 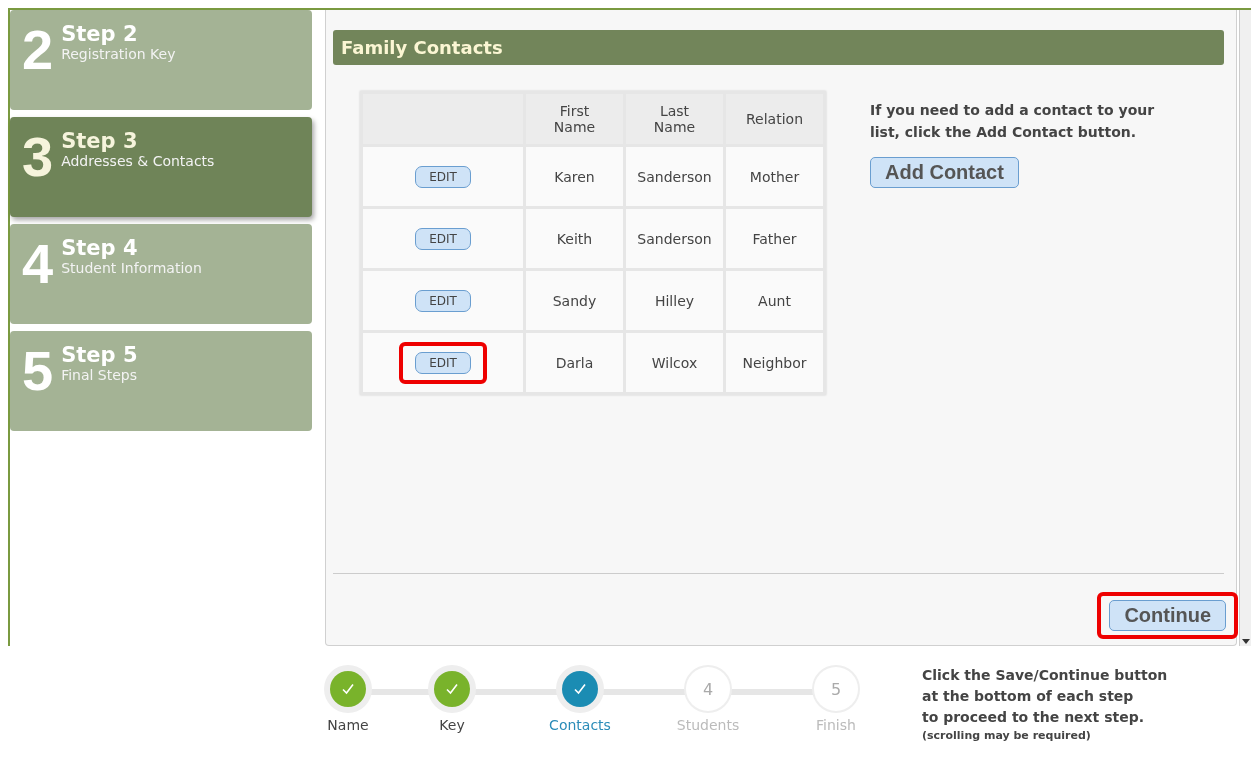 What do you see at coordinates (1045, 675) in the screenshot?
I see `note-text: Click the Save/Continue button` at bounding box center [1045, 675].